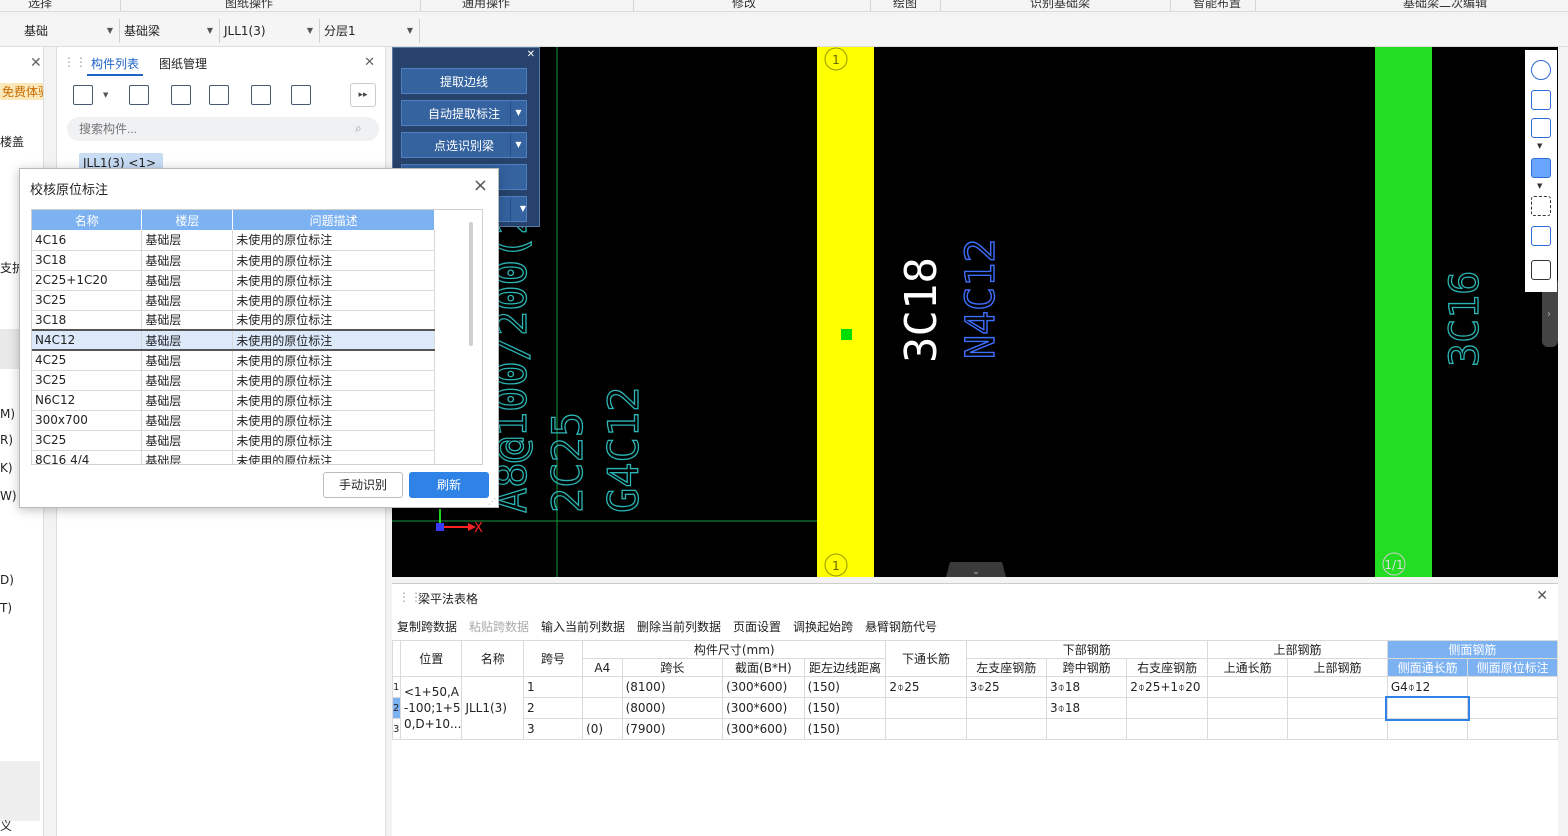 The width and height of the screenshot is (1568, 836). What do you see at coordinates (499, 626) in the screenshot?
I see `paste-span-data-button: 粘贴跨数据` at bounding box center [499, 626].